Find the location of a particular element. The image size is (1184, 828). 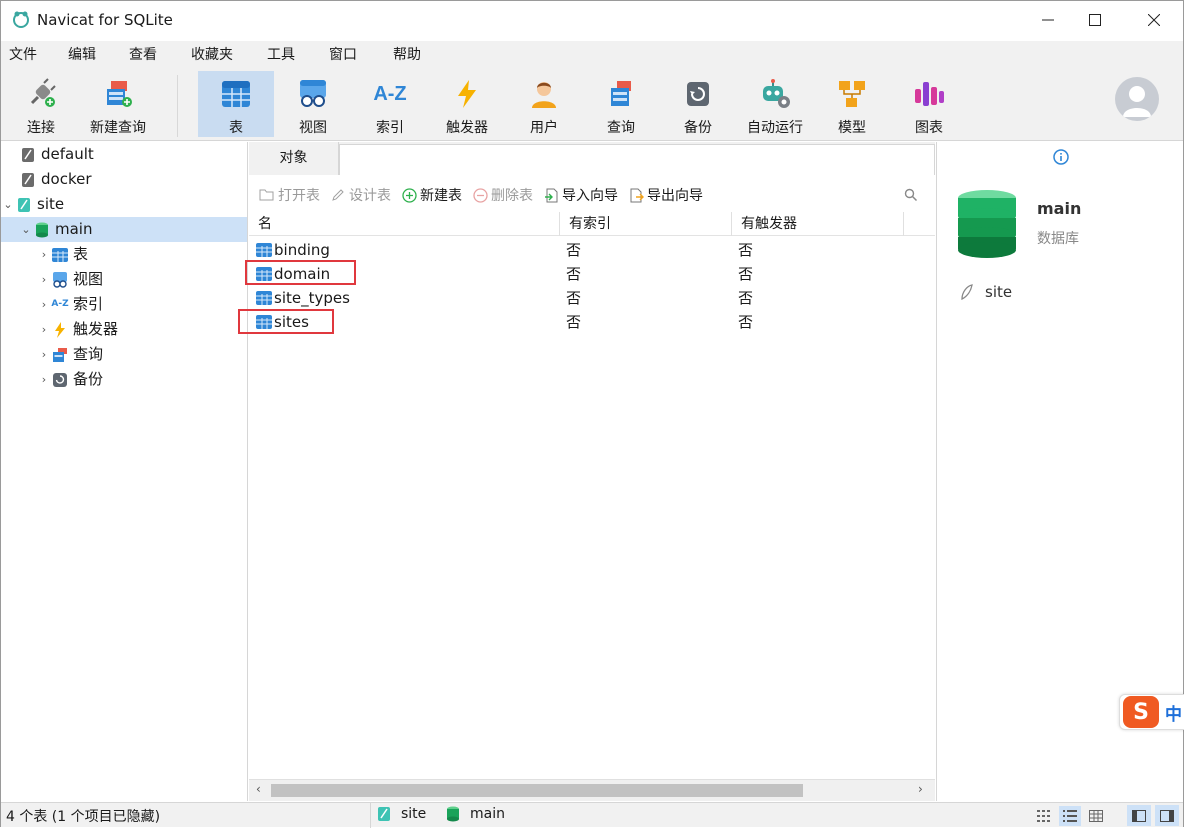

trigger-button: 触发器 is located at coordinates (467, 104).